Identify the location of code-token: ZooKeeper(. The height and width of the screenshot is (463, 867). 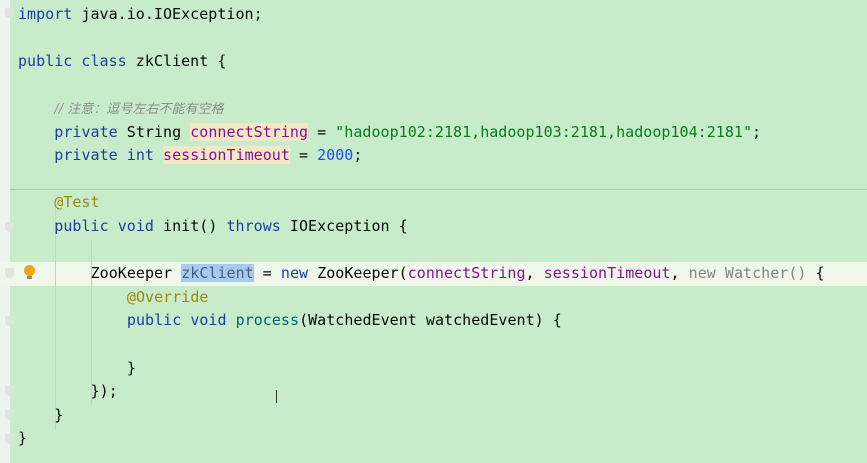
(362, 273).